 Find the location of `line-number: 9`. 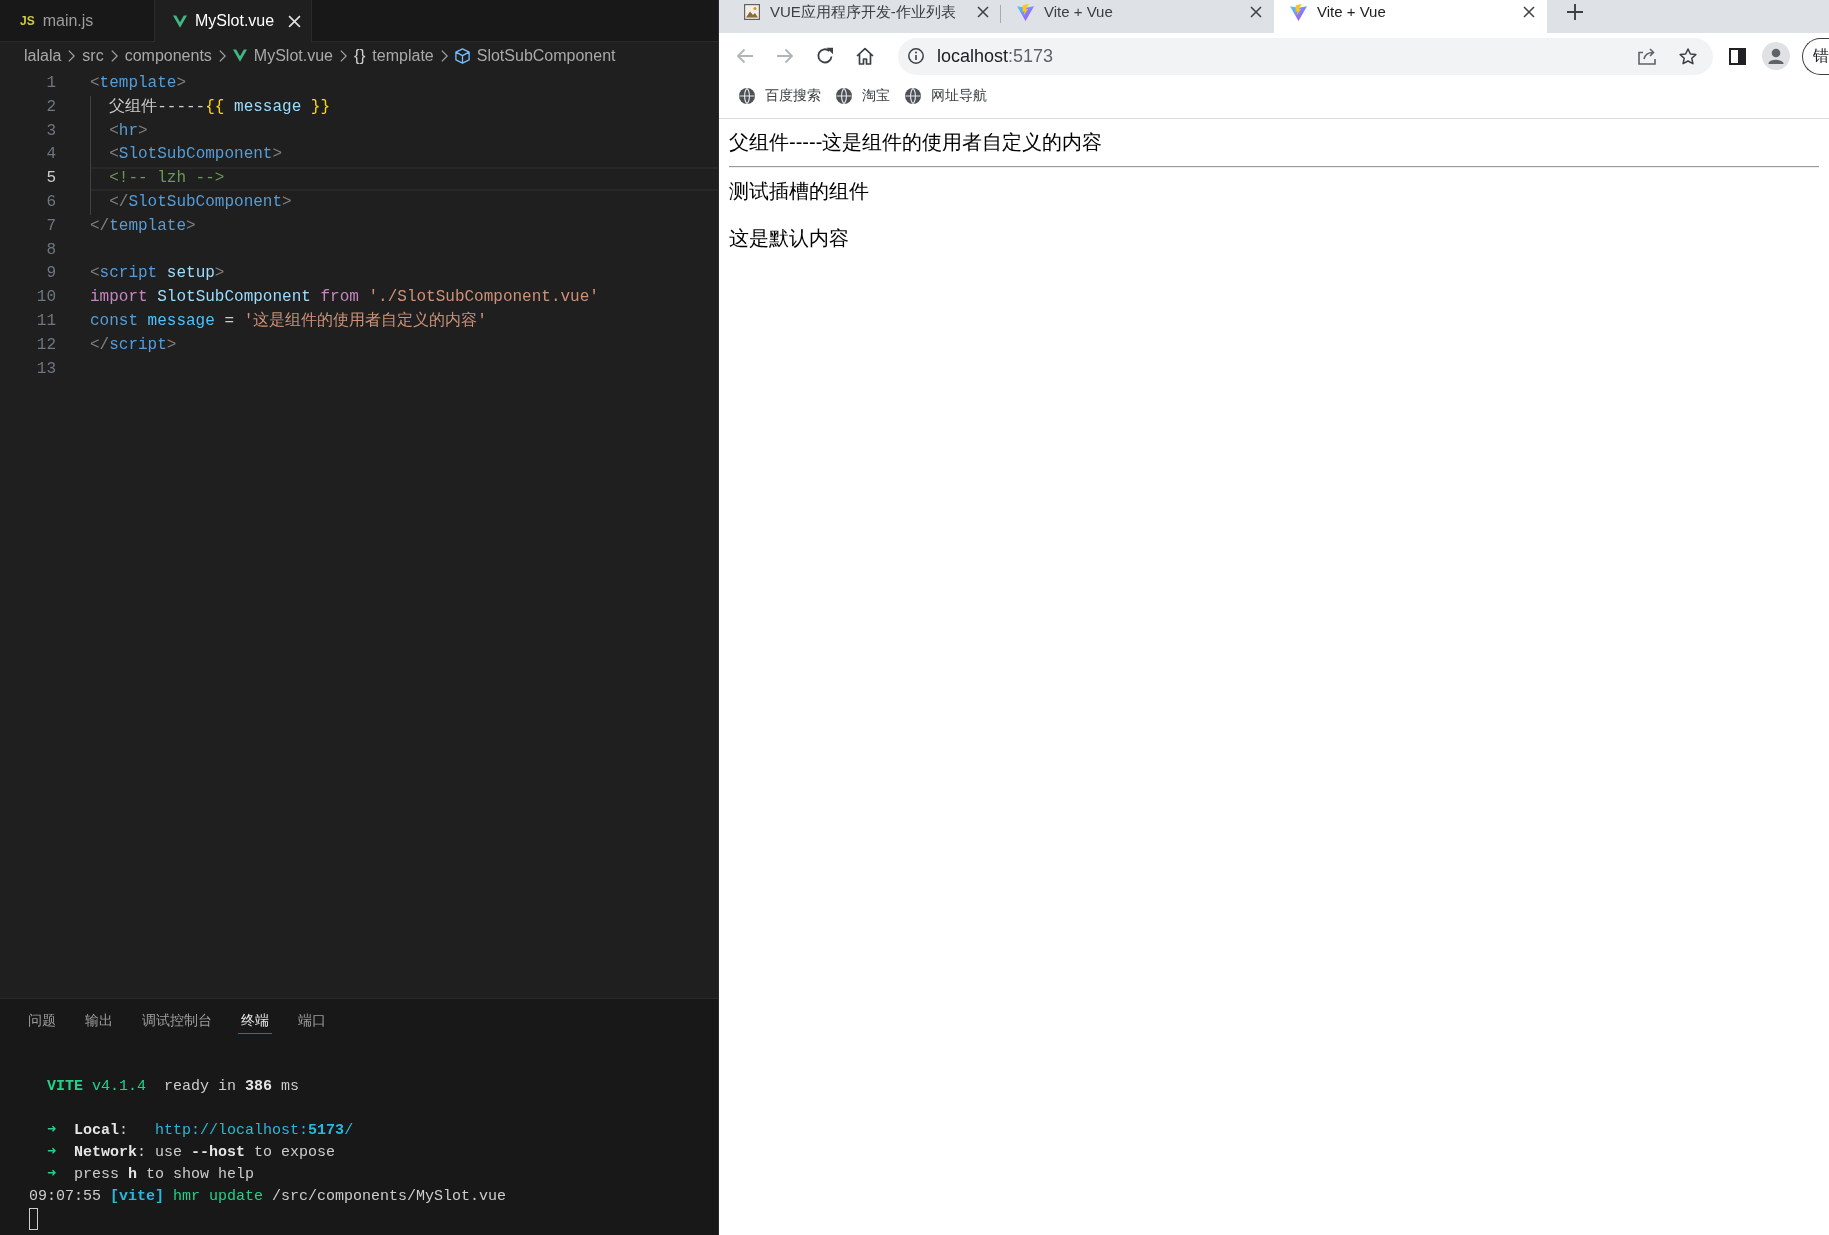

line-number: 9 is located at coordinates (50, 274).